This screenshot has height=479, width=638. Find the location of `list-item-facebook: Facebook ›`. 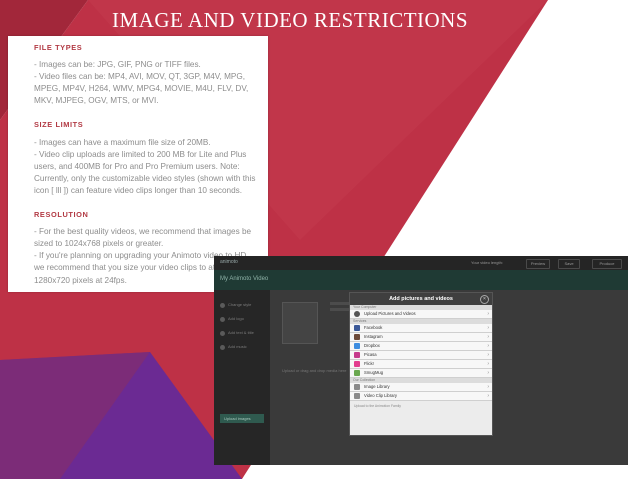

list-item-facebook: Facebook › is located at coordinates (421, 328).